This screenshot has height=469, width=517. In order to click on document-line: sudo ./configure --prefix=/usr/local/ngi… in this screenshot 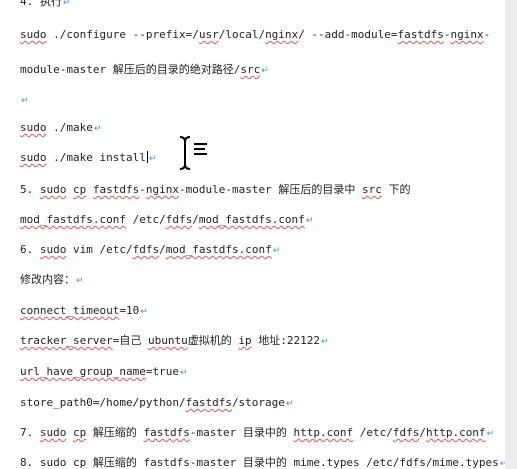, I will do `click(255, 35)`.